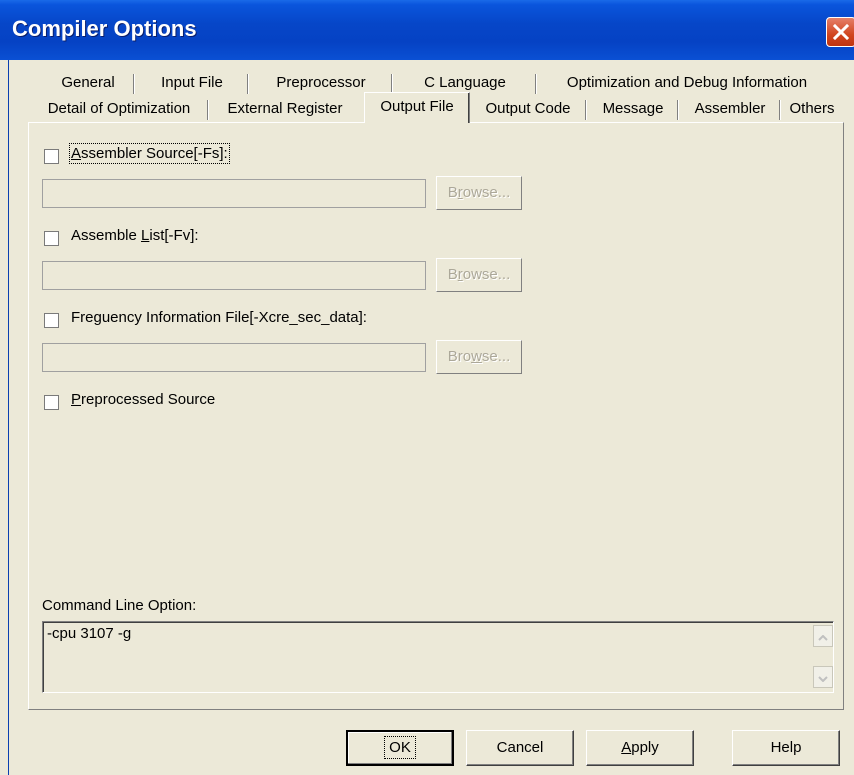  What do you see at coordinates (438, 657) in the screenshot?
I see `command-line-textarea: -cpu 3107 -g` at bounding box center [438, 657].